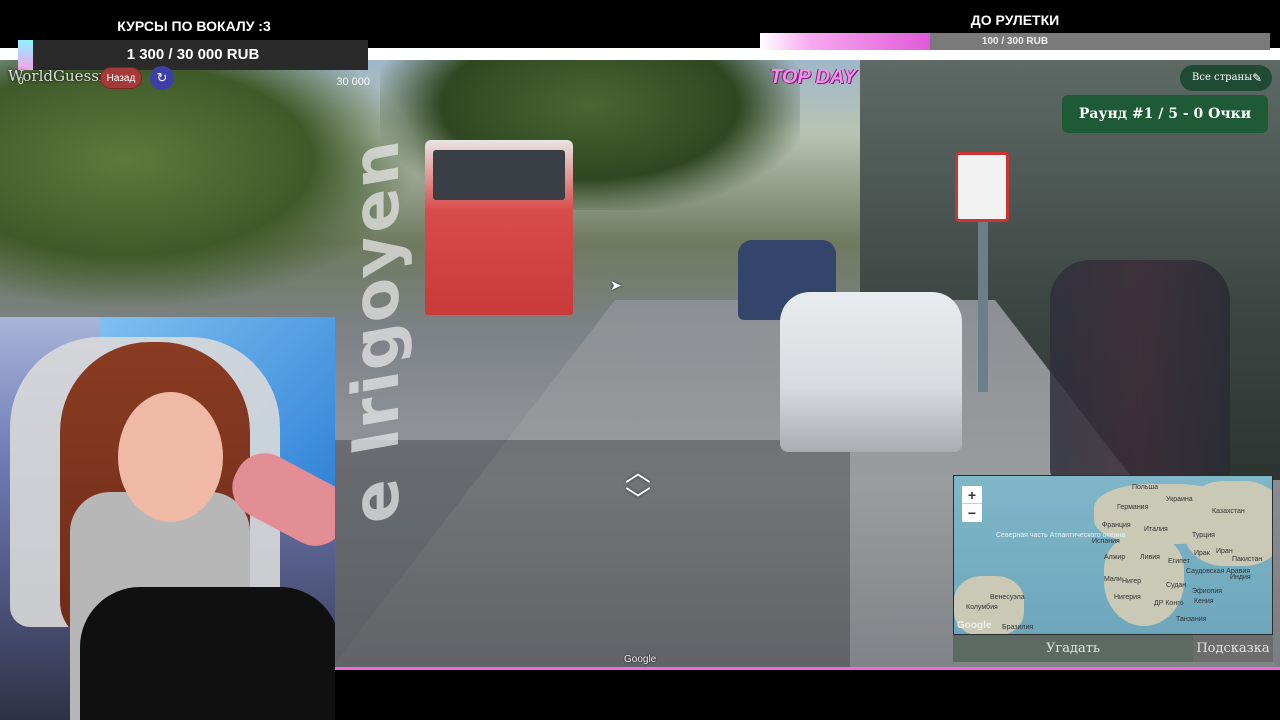 The height and width of the screenshot is (720, 1280). What do you see at coordinates (871, 372) in the screenshot?
I see `car-white` at bounding box center [871, 372].